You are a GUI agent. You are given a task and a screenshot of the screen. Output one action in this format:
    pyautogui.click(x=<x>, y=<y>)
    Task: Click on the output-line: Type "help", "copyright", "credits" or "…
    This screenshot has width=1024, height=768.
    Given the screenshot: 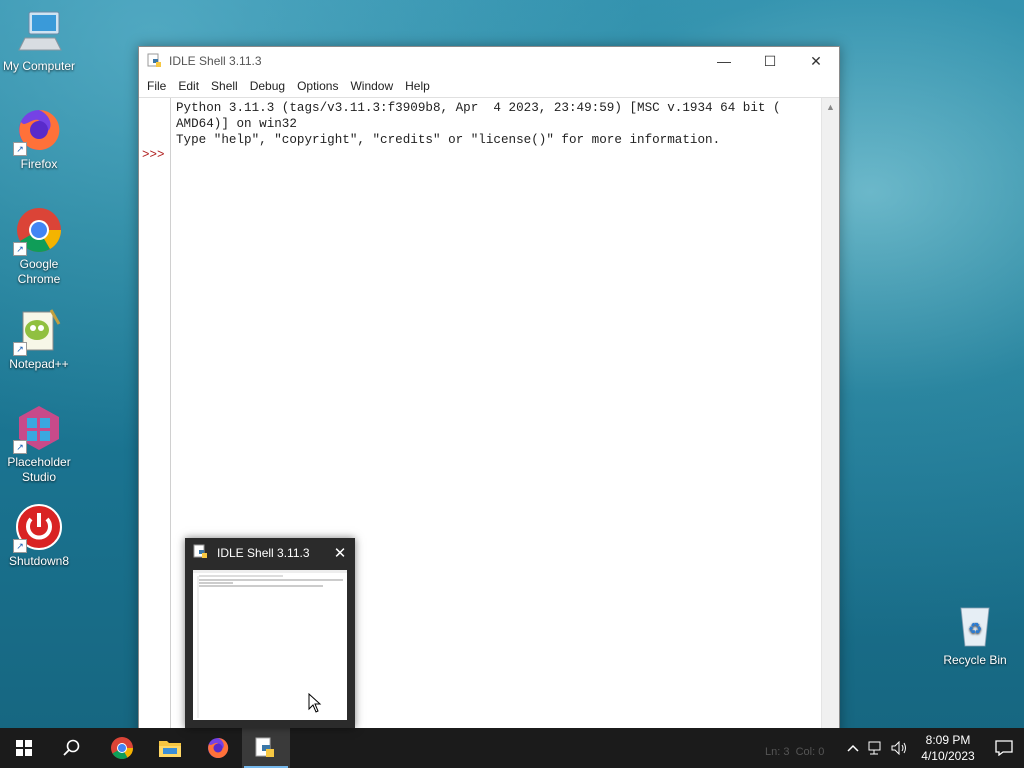 What is the action you would take?
    pyautogui.click(x=448, y=140)
    